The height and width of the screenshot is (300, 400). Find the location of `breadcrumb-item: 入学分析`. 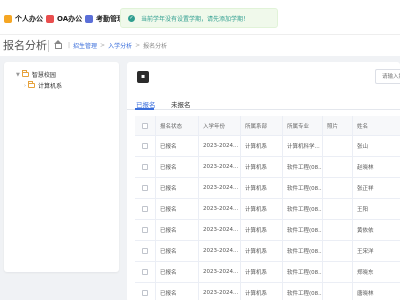

breadcrumb-item: 入学分析 is located at coordinates (120, 45).